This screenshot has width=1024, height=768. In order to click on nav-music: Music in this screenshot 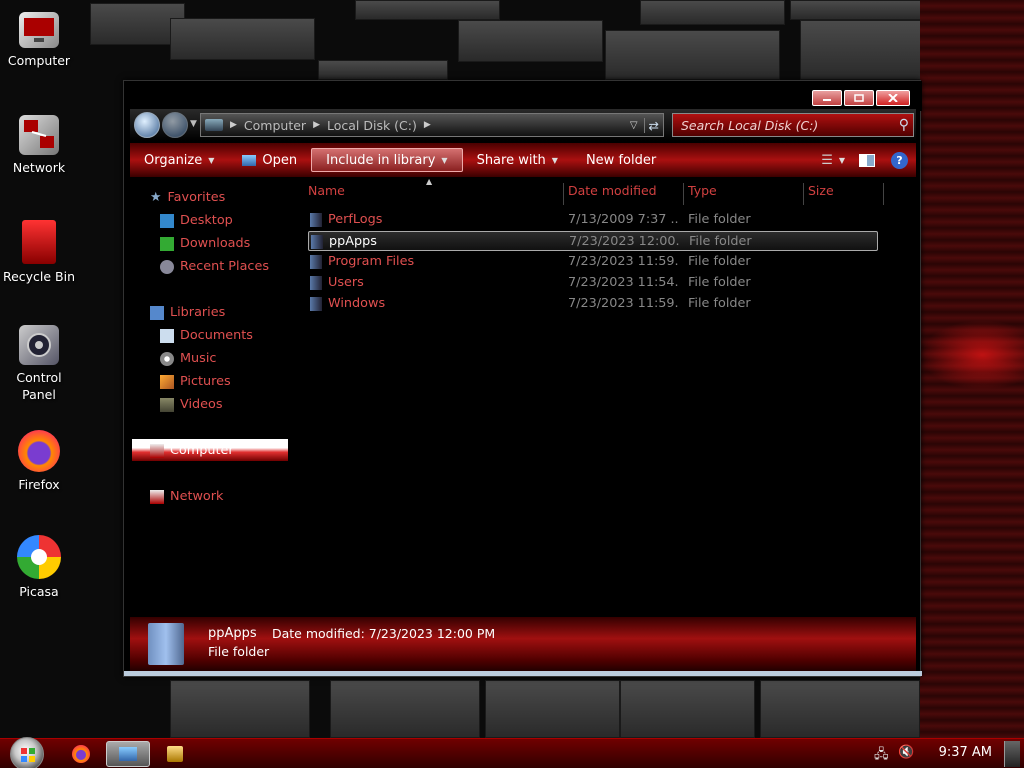, I will do `click(188, 358)`.